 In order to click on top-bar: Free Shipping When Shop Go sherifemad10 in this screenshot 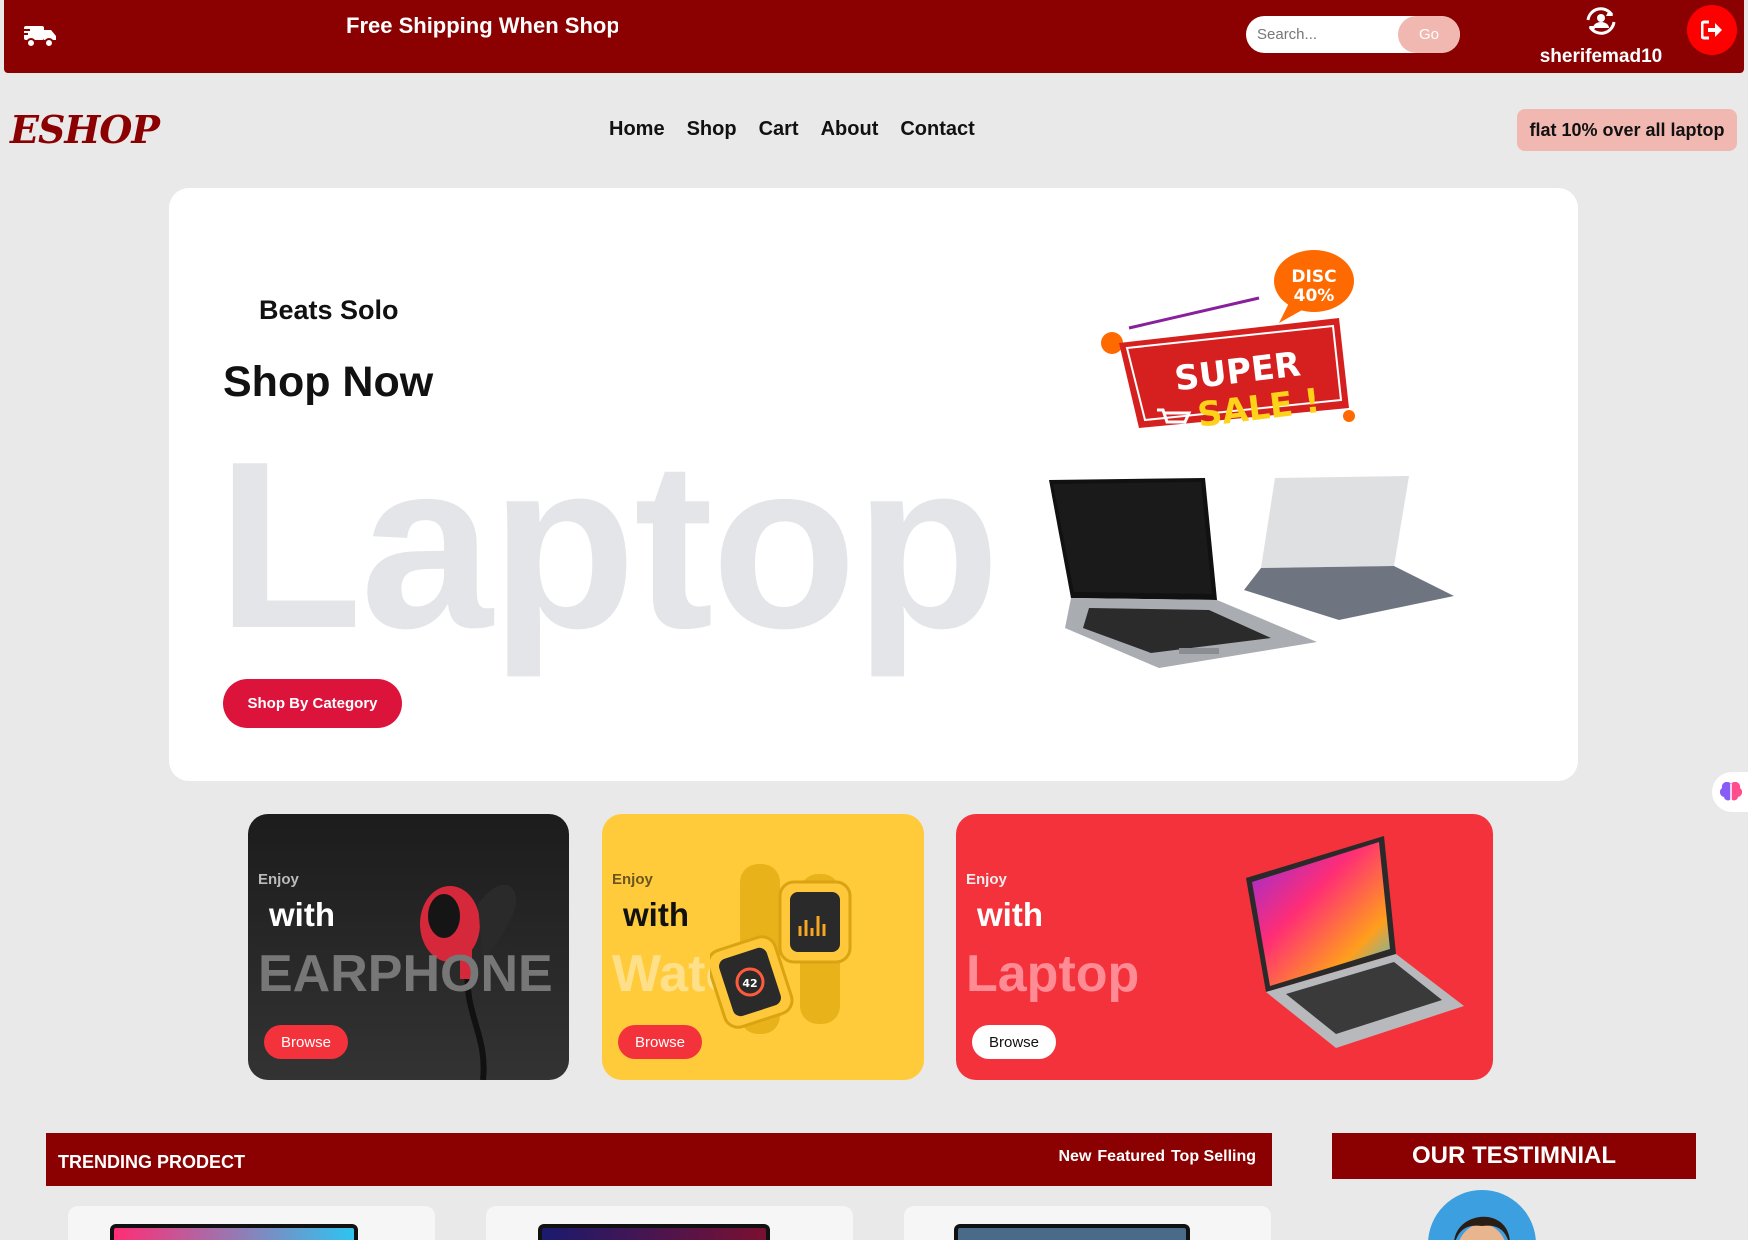, I will do `click(874, 36)`.